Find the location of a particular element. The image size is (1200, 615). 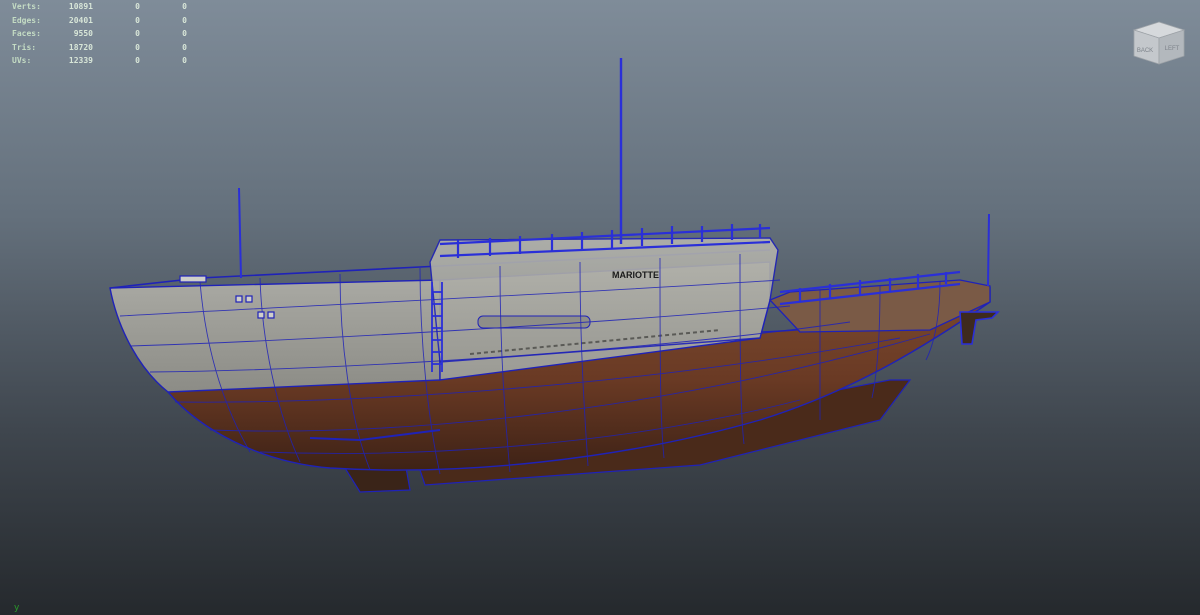

ship-name-label: MARIOTTE is located at coordinates (635, 275).